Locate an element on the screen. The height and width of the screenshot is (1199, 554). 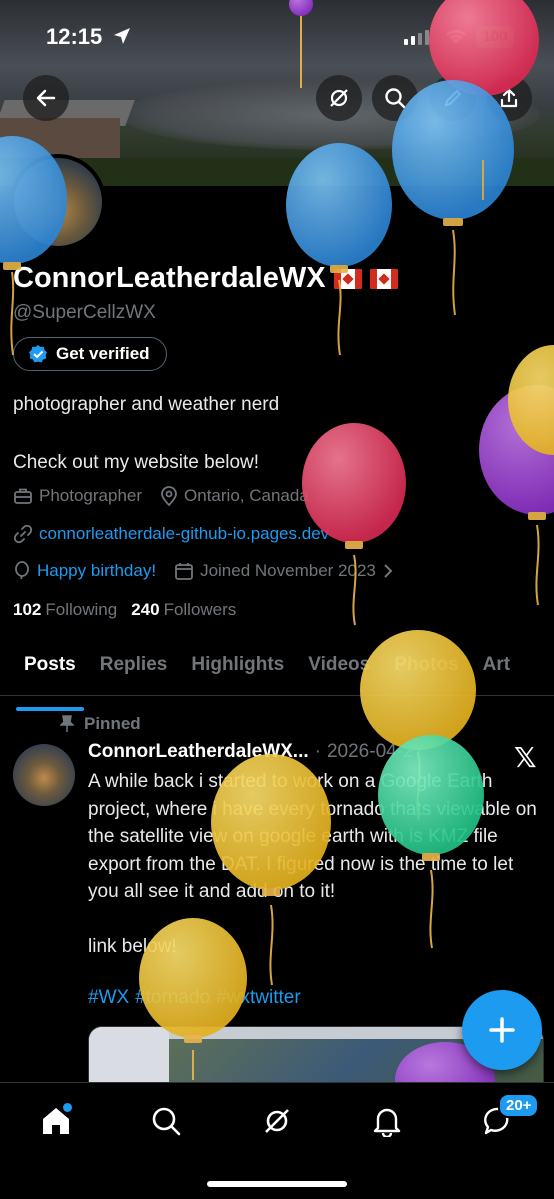
chevron-right-icon is located at coordinates (388, 571).